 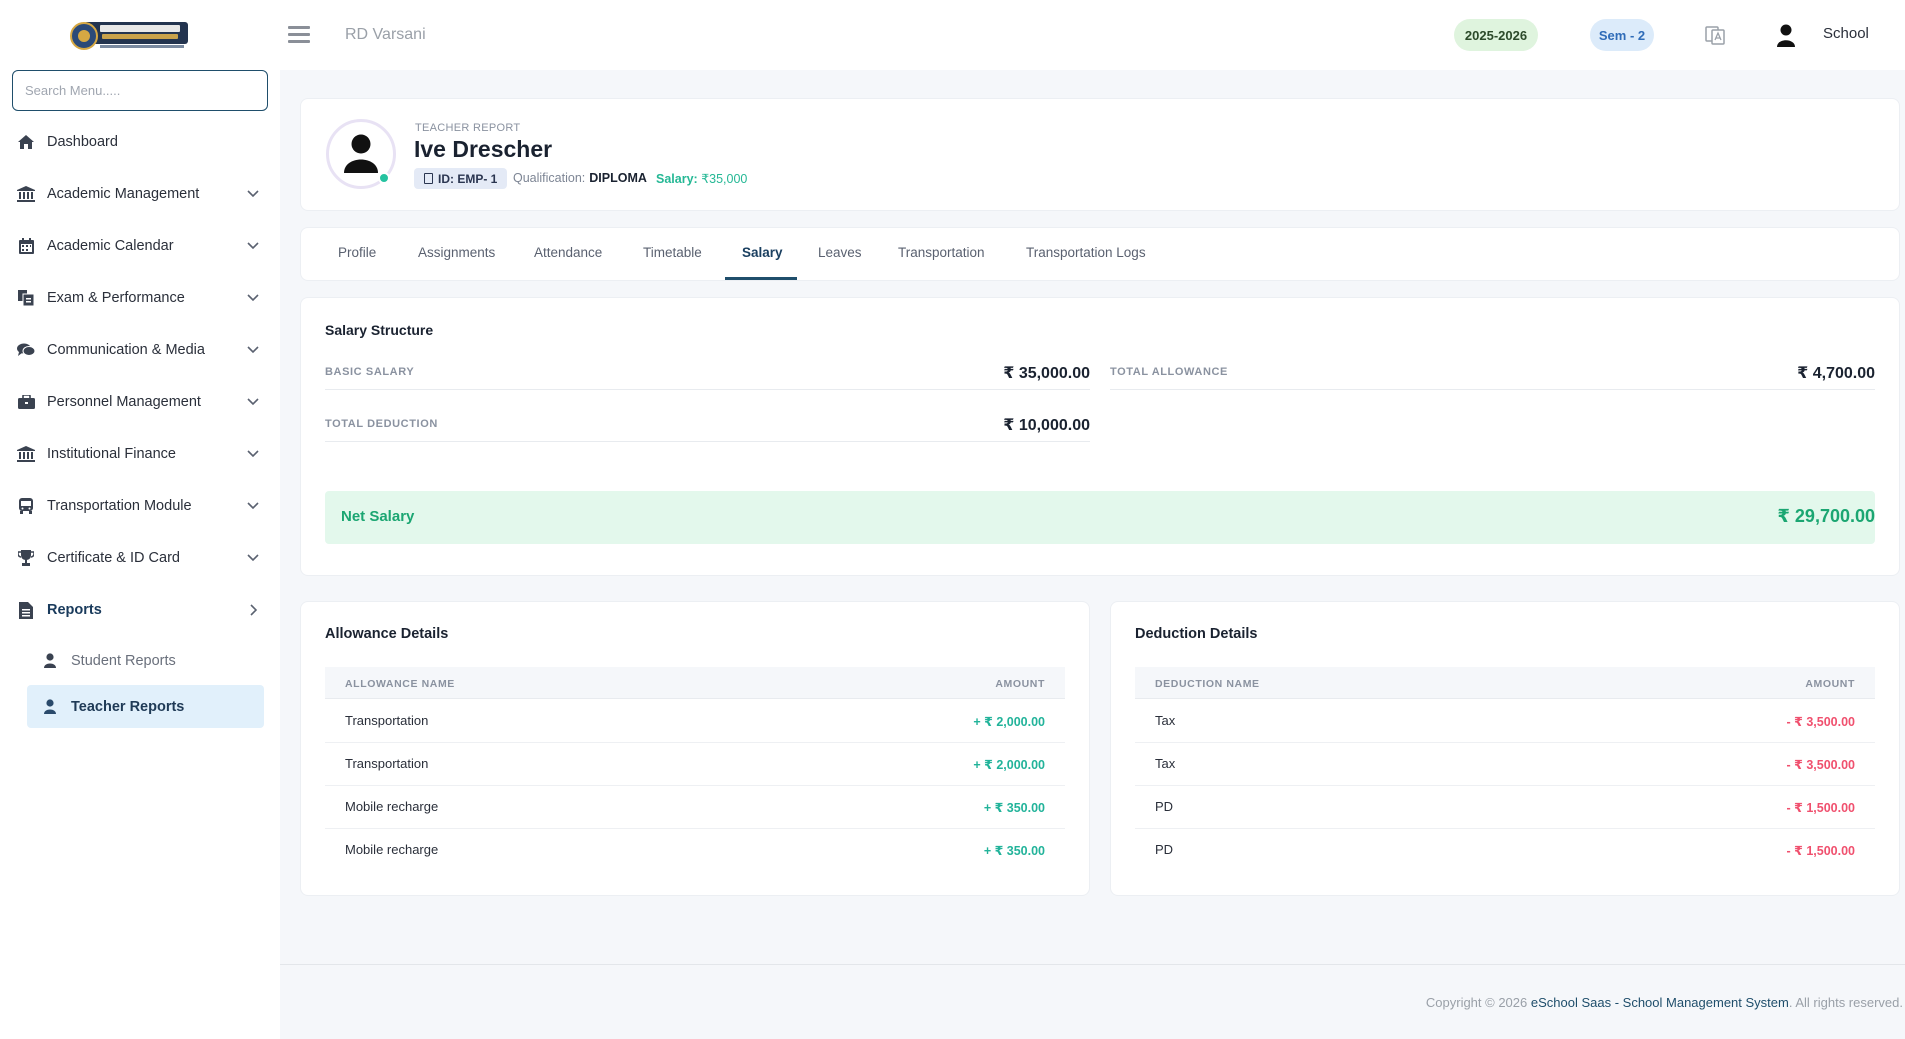 What do you see at coordinates (140, 90) in the screenshot?
I see `search-input` at bounding box center [140, 90].